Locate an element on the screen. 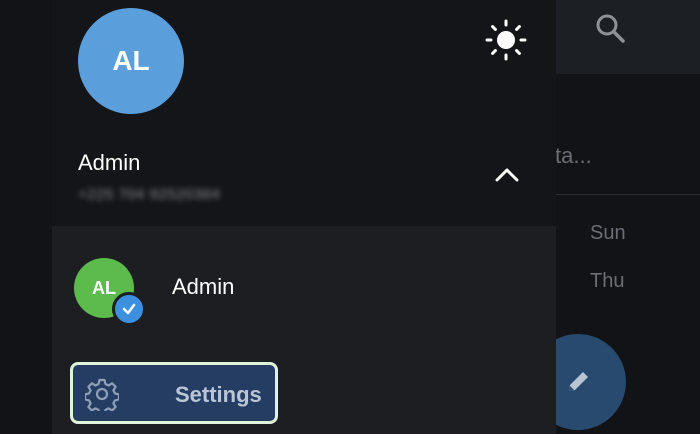  background-top-bar is located at coordinates (628, 37).